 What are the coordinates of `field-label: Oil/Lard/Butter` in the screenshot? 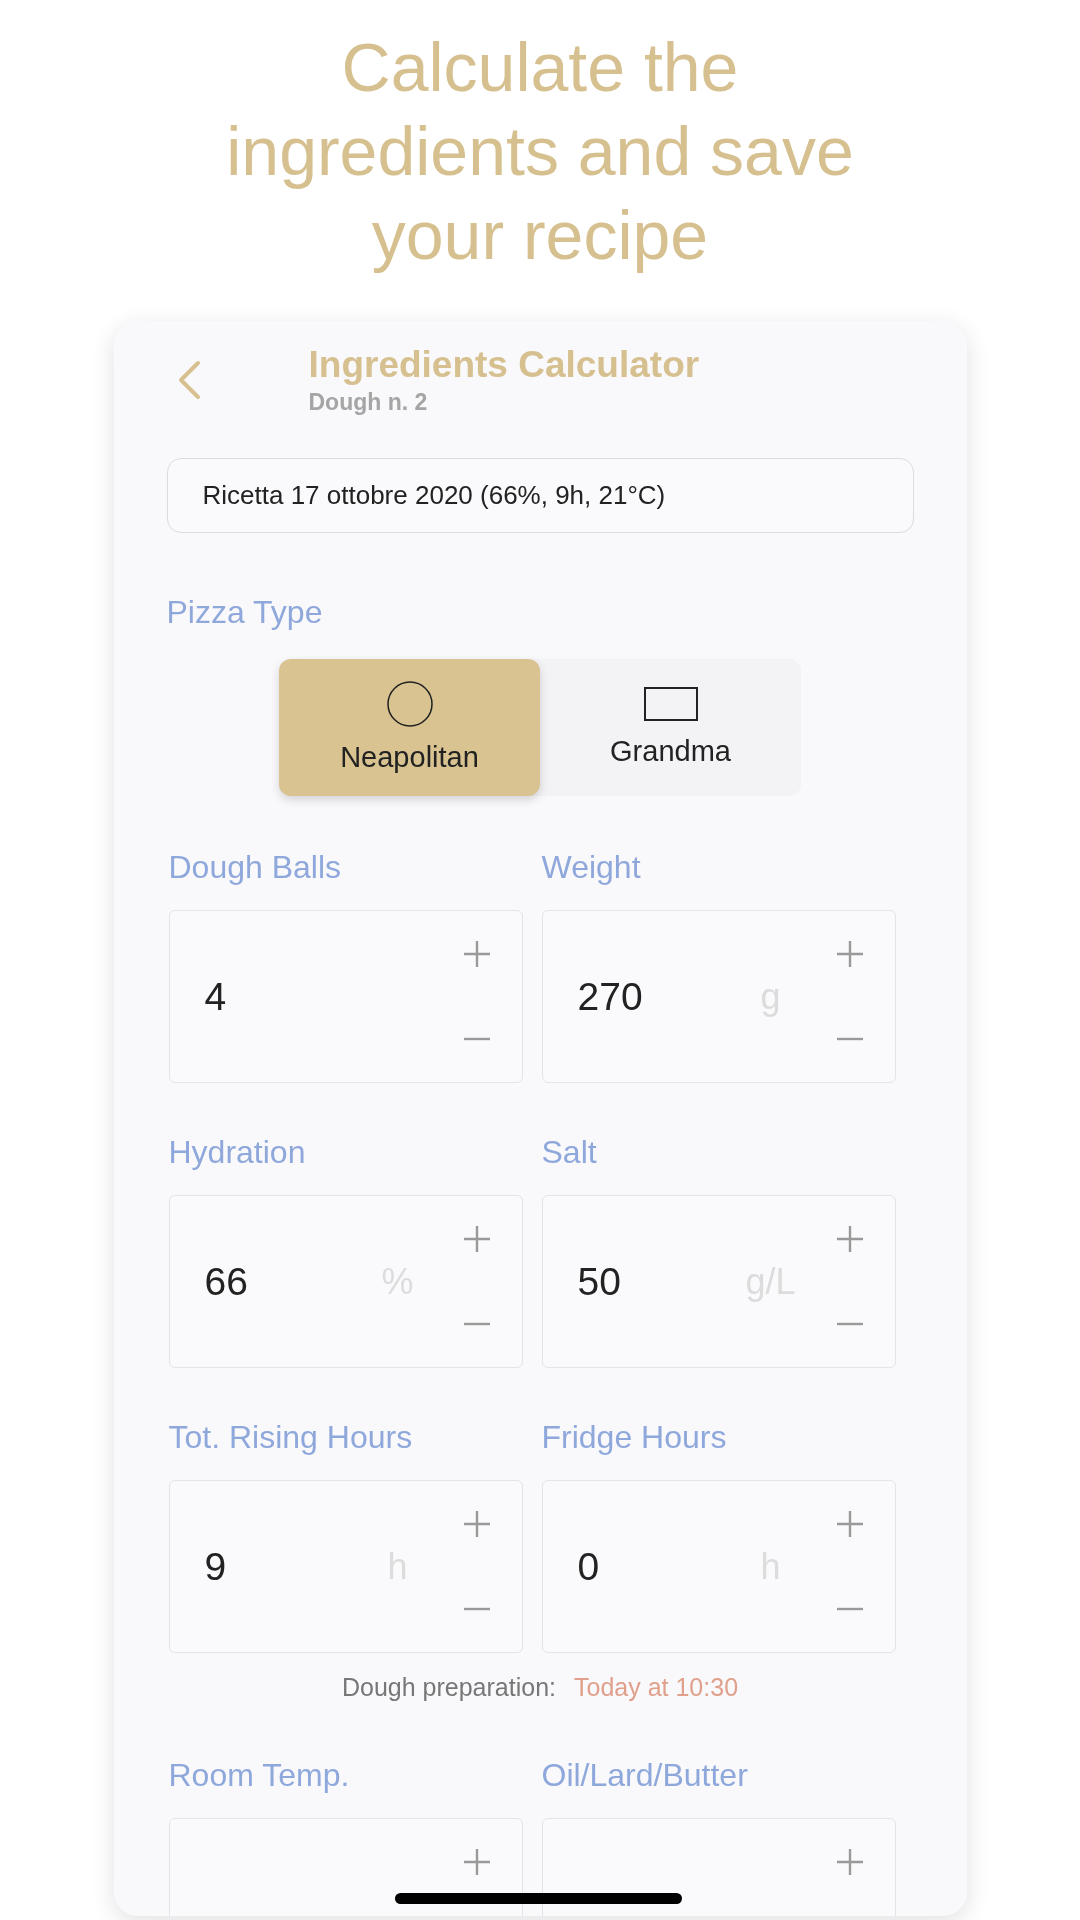 It's located at (645, 1775).